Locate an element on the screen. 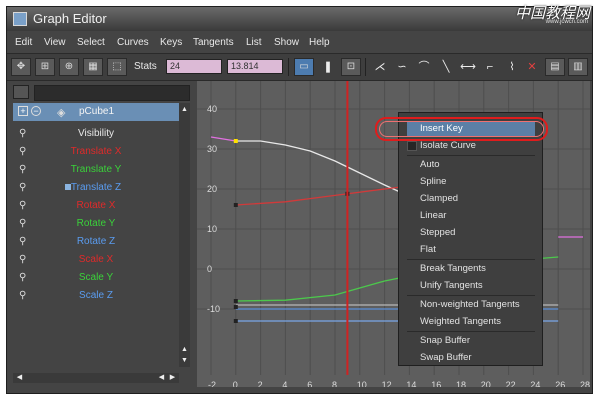  channel-label: Scale Z is located at coordinates (96, 295).